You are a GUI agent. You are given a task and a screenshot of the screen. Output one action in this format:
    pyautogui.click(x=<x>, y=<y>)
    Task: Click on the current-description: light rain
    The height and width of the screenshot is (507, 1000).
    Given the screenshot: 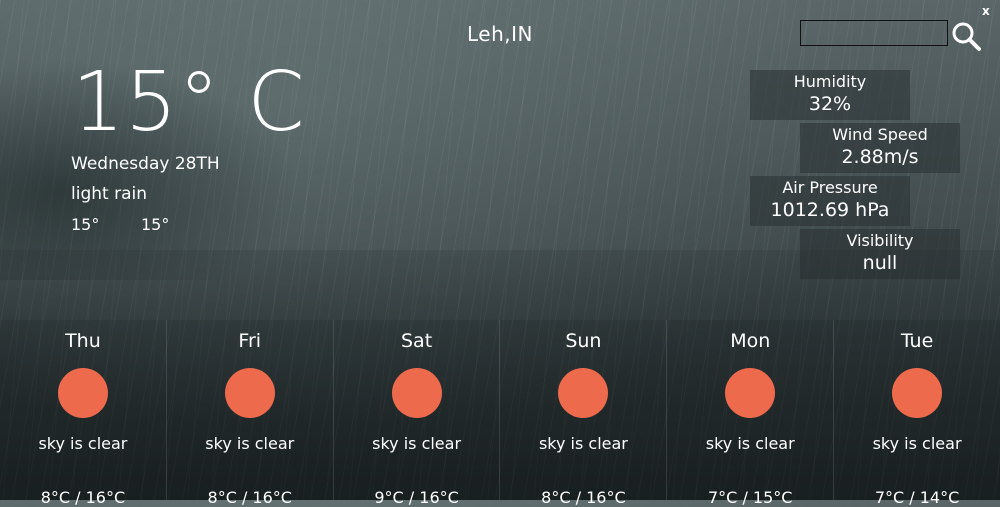 What is the action you would take?
    pyautogui.click(x=109, y=194)
    